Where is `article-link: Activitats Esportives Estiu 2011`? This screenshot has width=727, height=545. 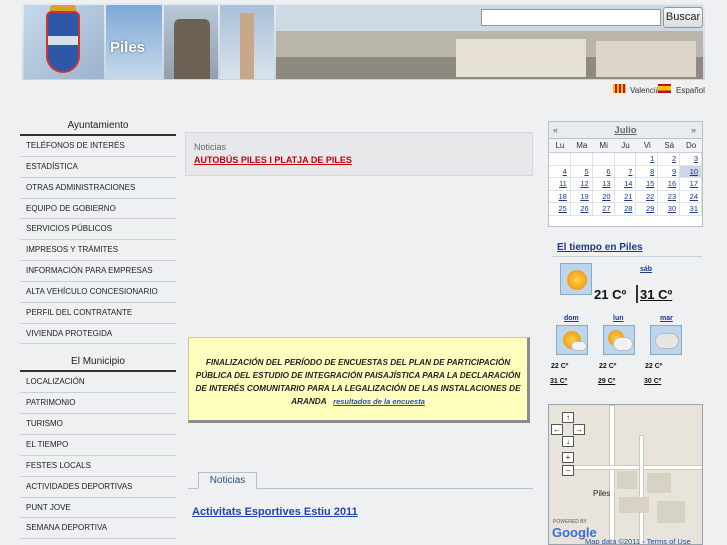 article-link: Activitats Esportives Estiu 2011 is located at coordinates (275, 512).